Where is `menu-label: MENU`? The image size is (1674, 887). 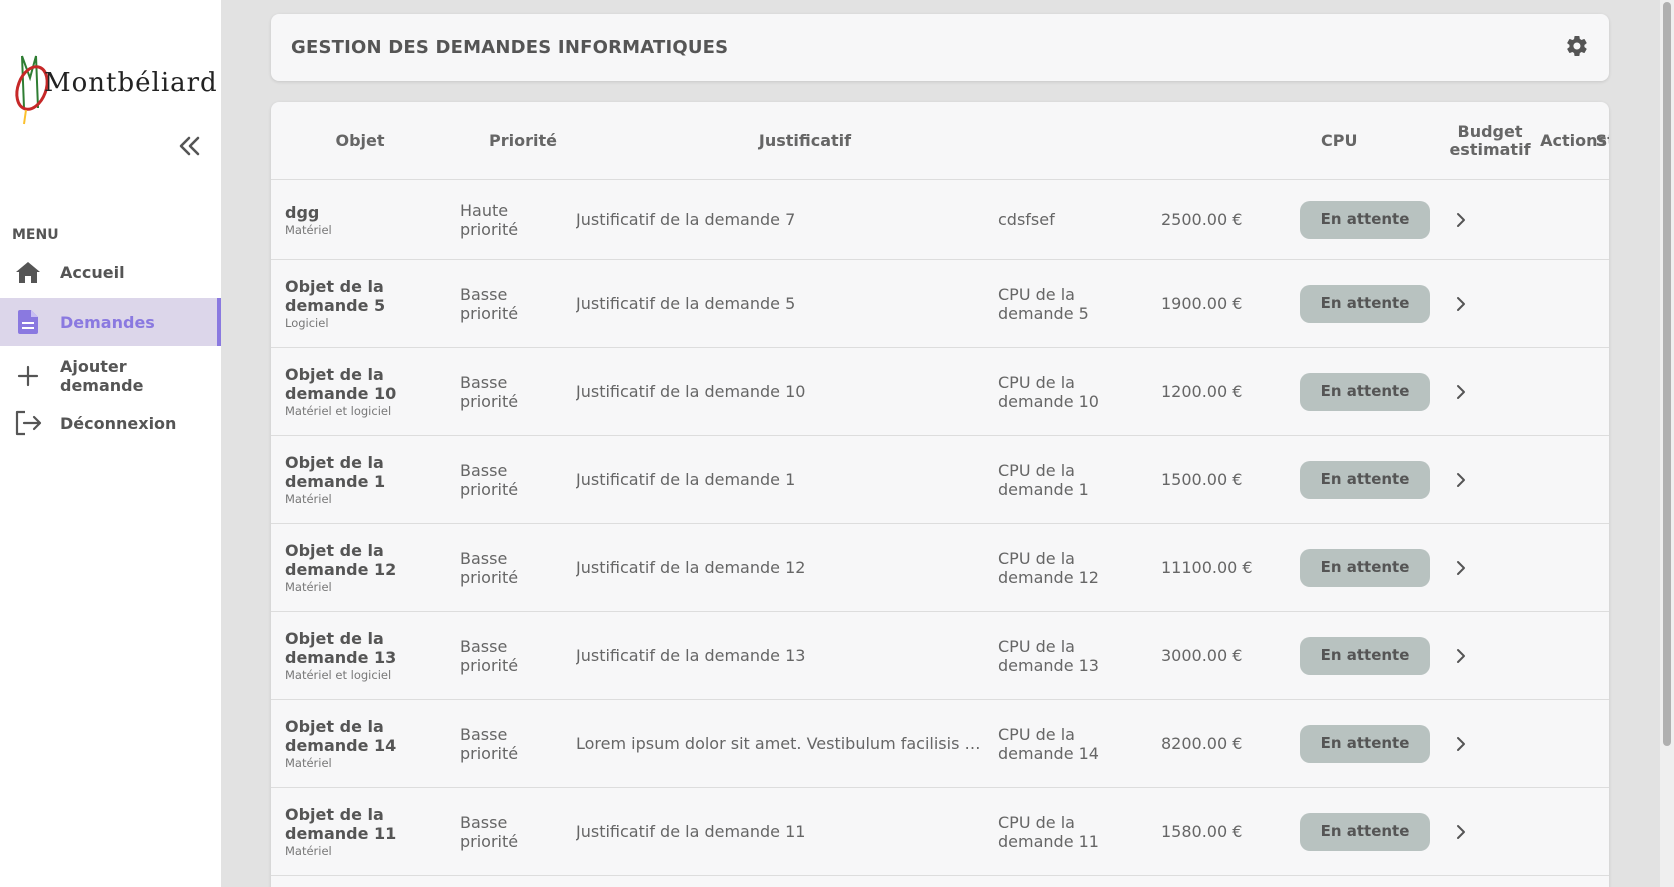 menu-label: MENU is located at coordinates (35, 235).